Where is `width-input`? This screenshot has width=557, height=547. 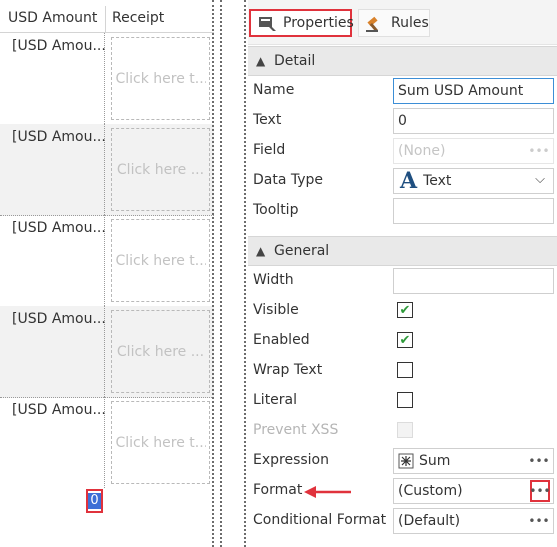
width-input is located at coordinates (473, 281).